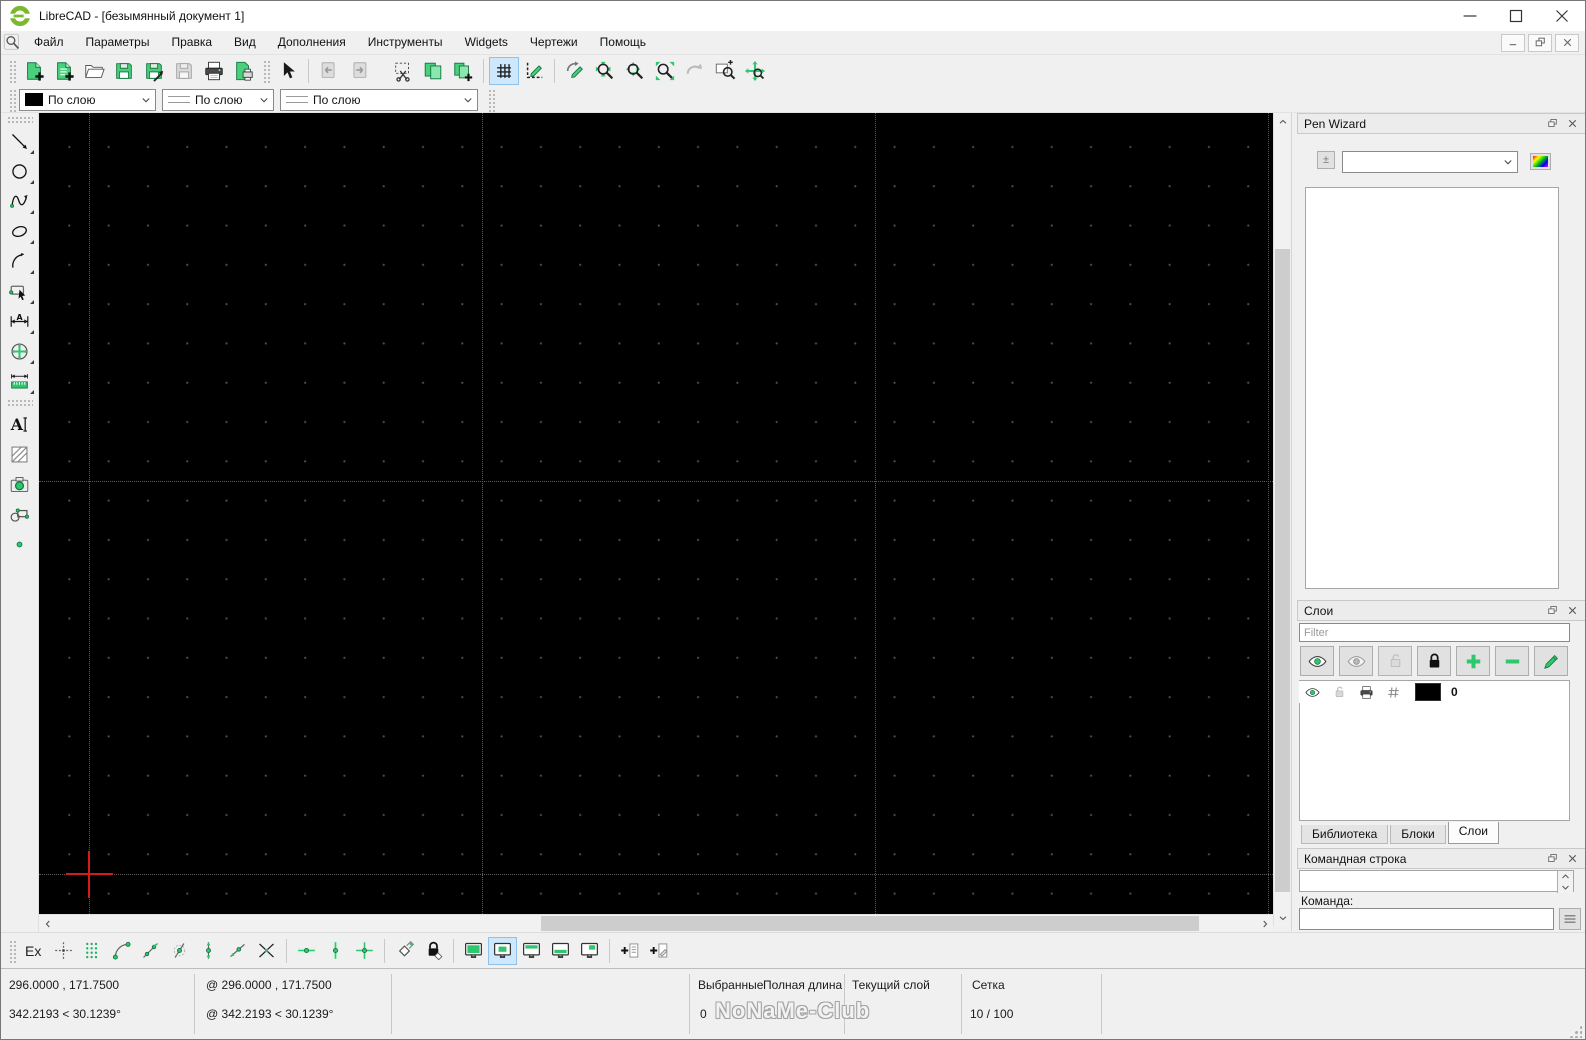  I want to click on remove-layer-button, so click(1512, 661).